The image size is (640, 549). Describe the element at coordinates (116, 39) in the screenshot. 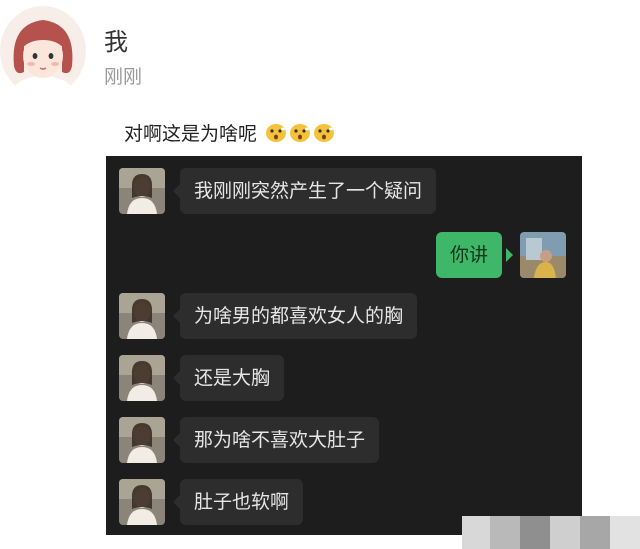

I see `post-author-name: 我` at that location.